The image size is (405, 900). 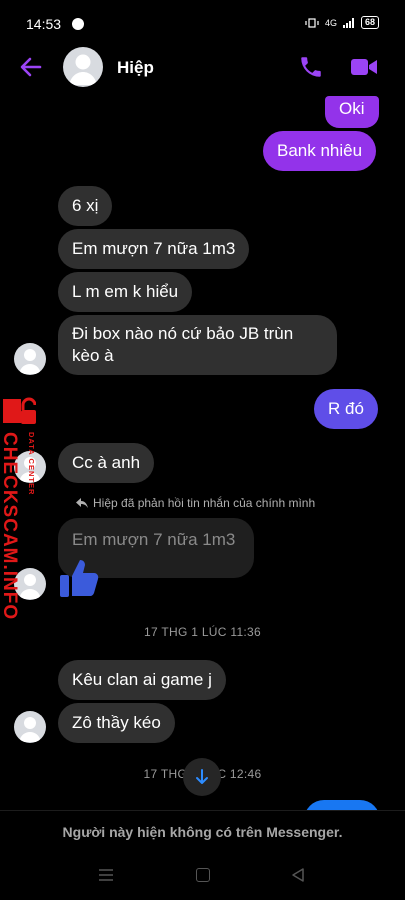 What do you see at coordinates (204, 503) in the screenshot?
I see `reply-note-text: Hiệp đã phản hồi tin nhắn của chính mình` at bounding box center [204, 503].